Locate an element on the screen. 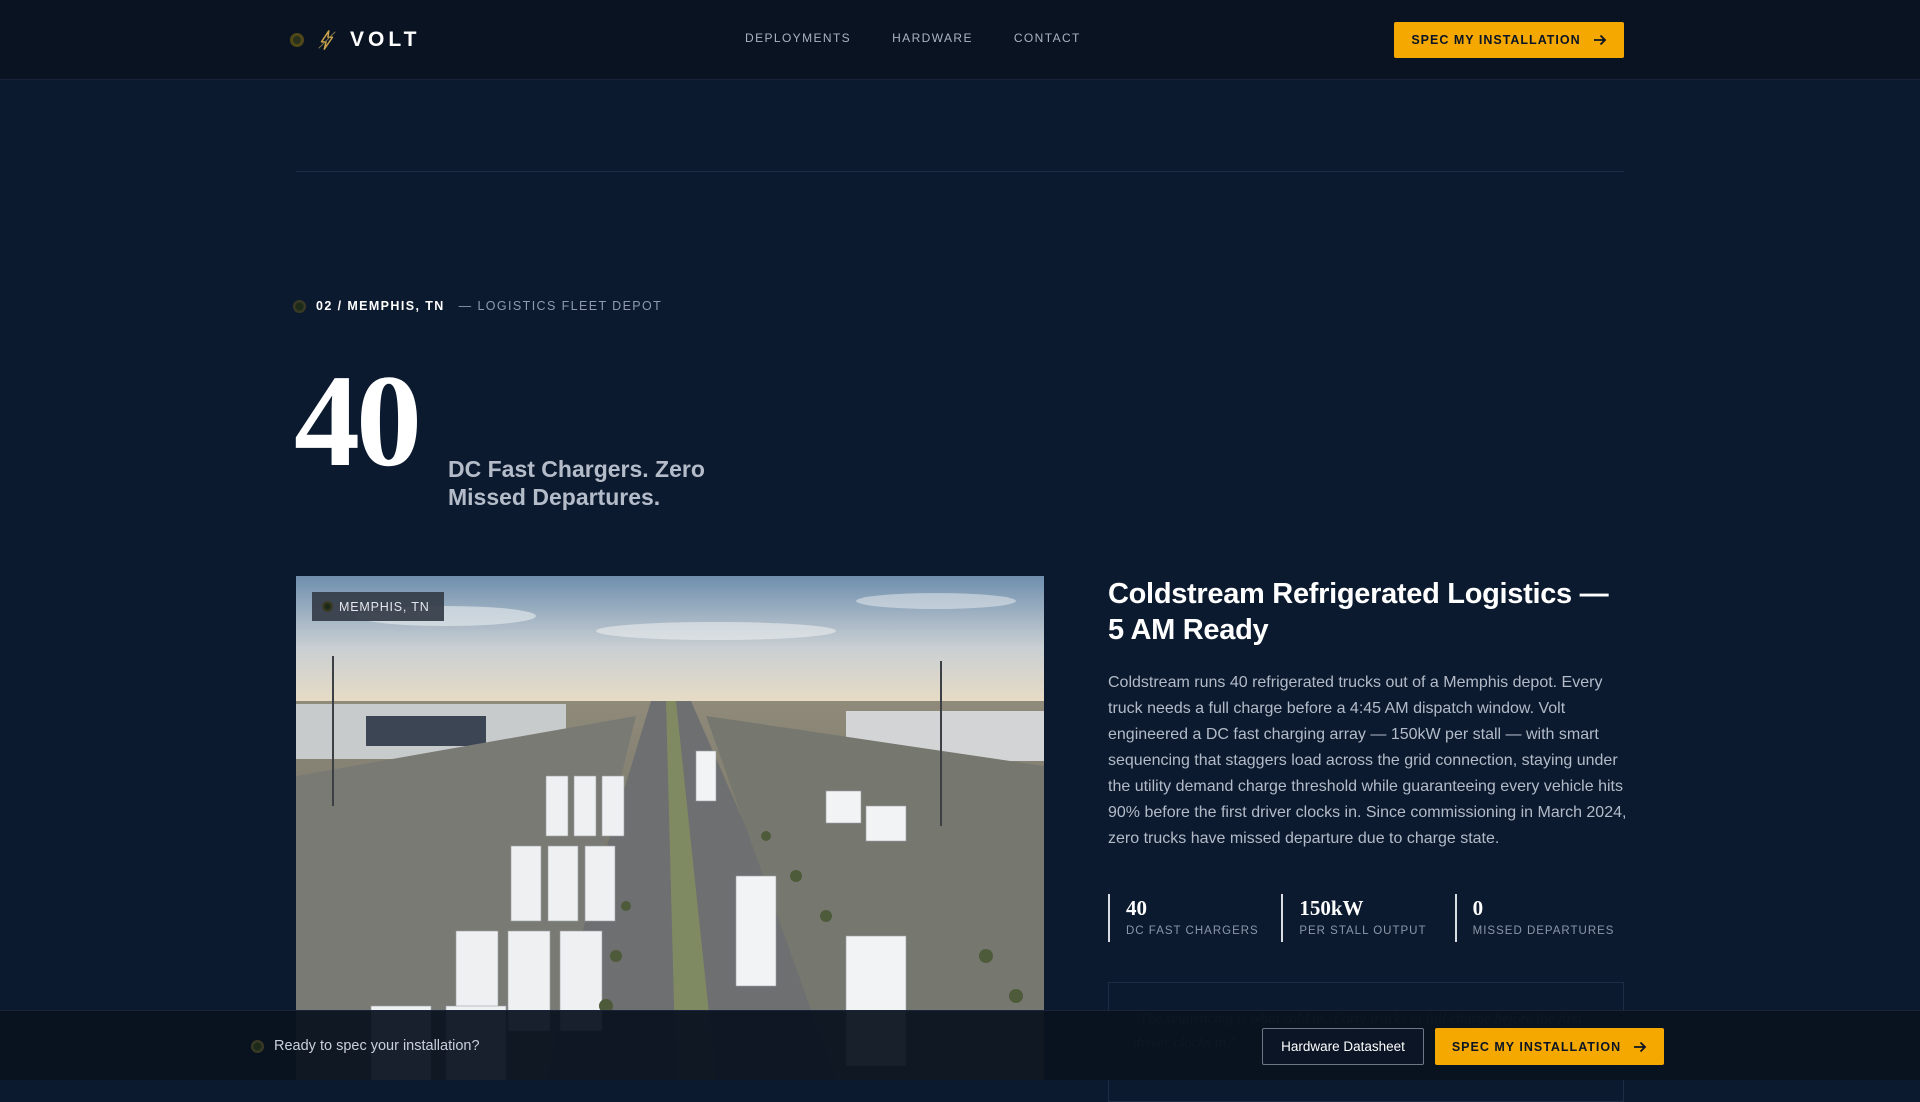  stat-value: 40 is located at coordinates (1136, 908).